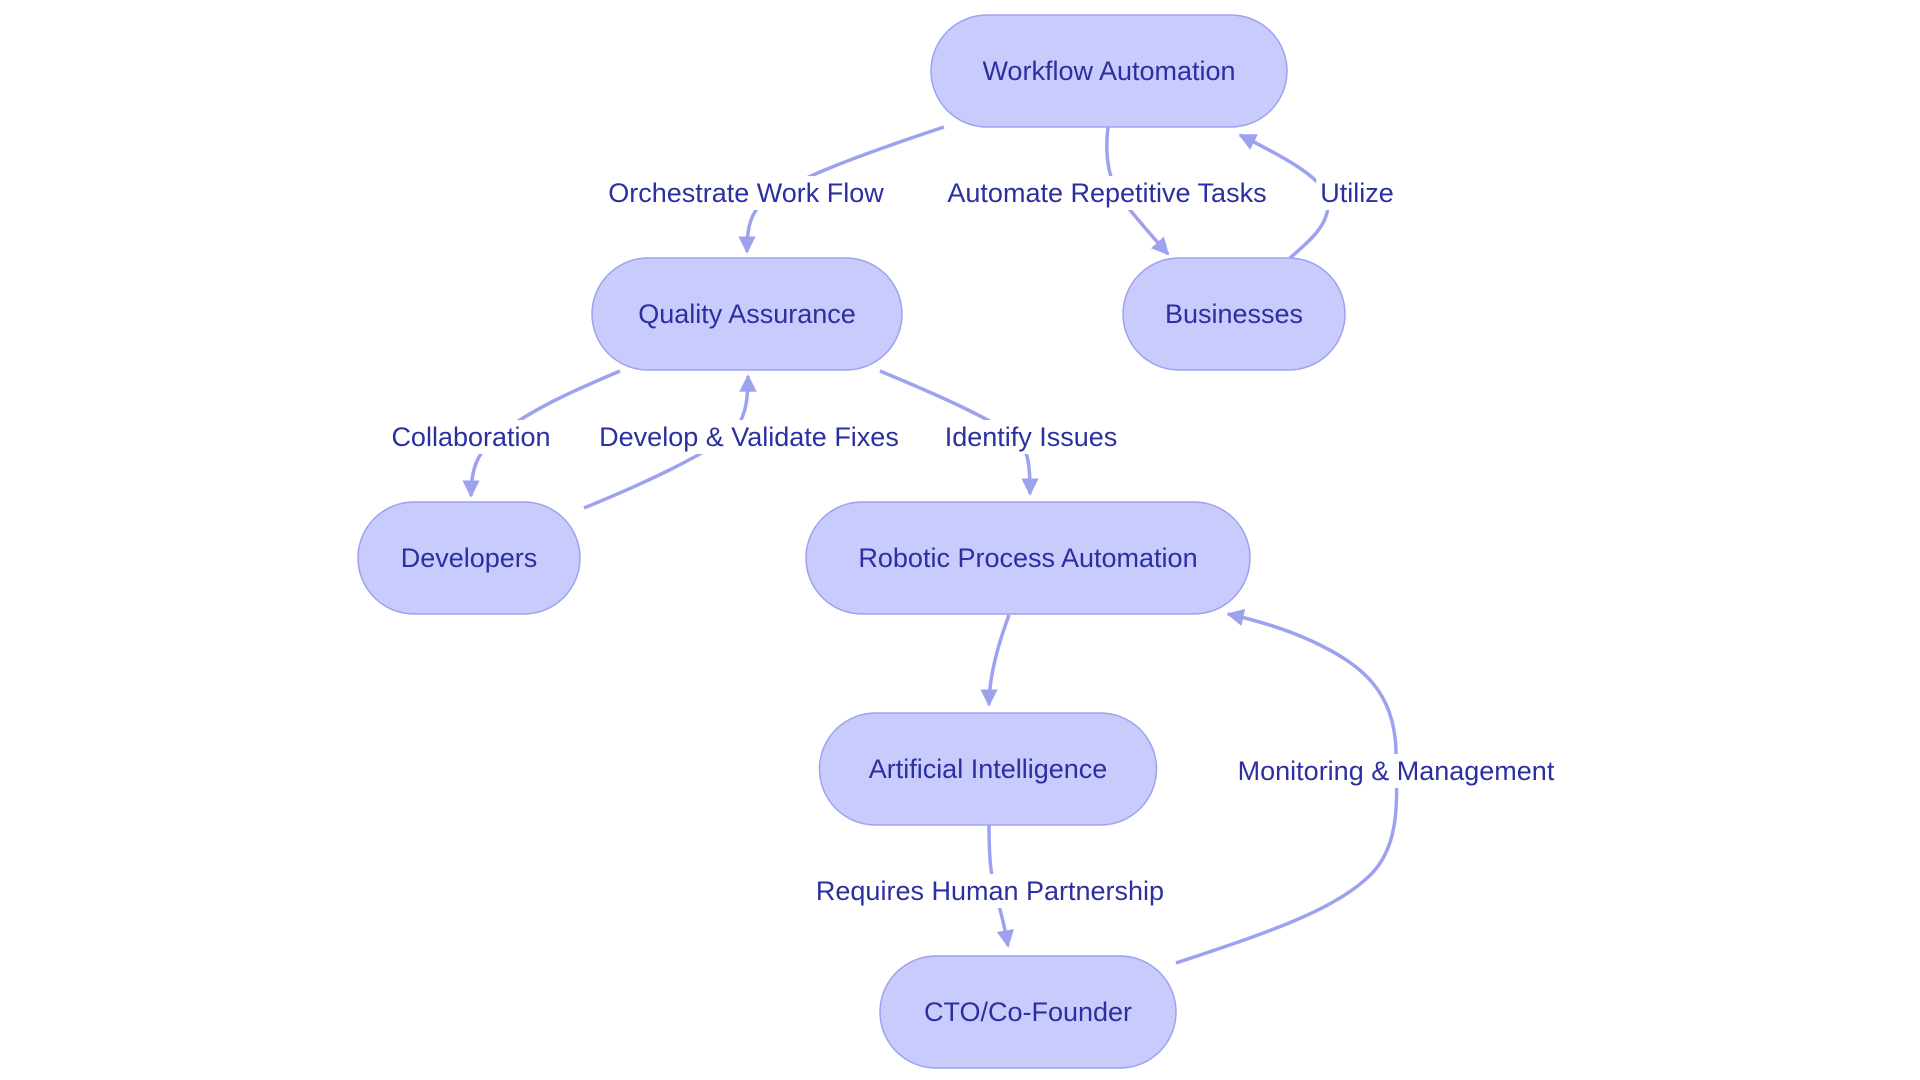  I want to click on node-workflow: Workflow Automation, so click(1109, 71).